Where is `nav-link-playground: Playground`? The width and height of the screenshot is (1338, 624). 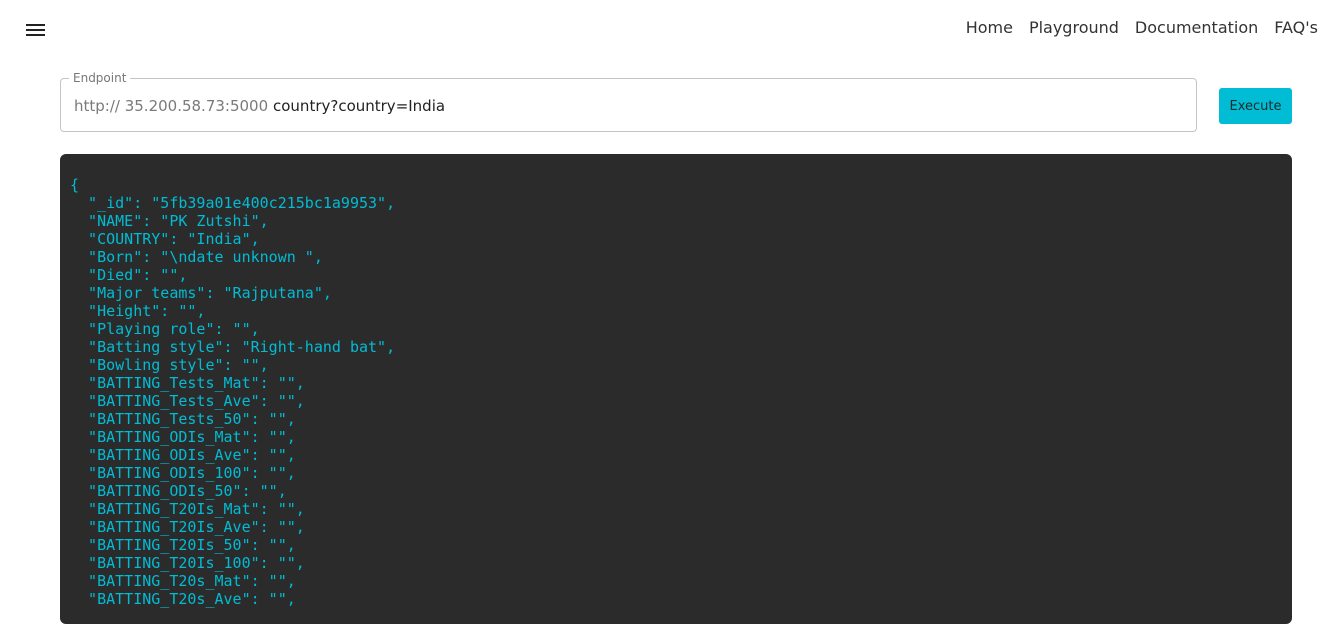 nav-link-playground: Playground is located at coordinates (1074, 27).